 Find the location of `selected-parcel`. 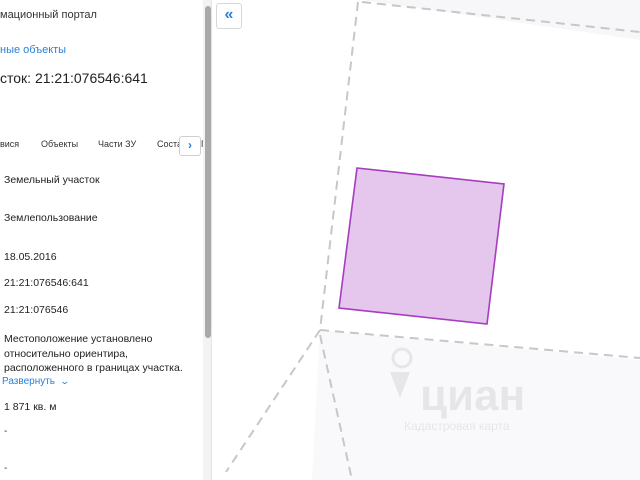

selected-parcel is located at coordinates (421, 246).